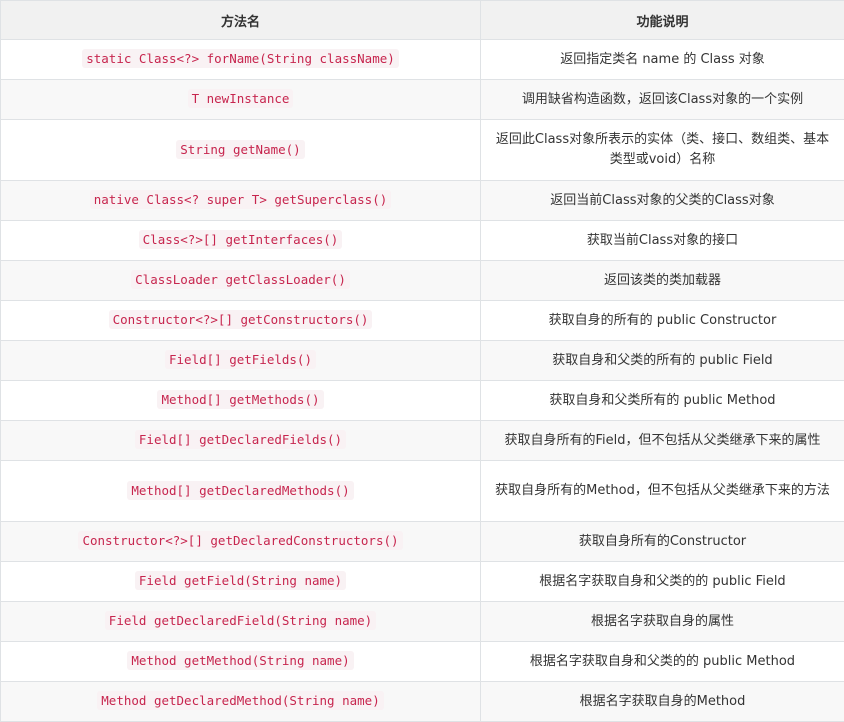 This screenshot has height=722, width=844. I want to click on method-signature: Method getDeclaredMethod(String name), so click(240, 700).